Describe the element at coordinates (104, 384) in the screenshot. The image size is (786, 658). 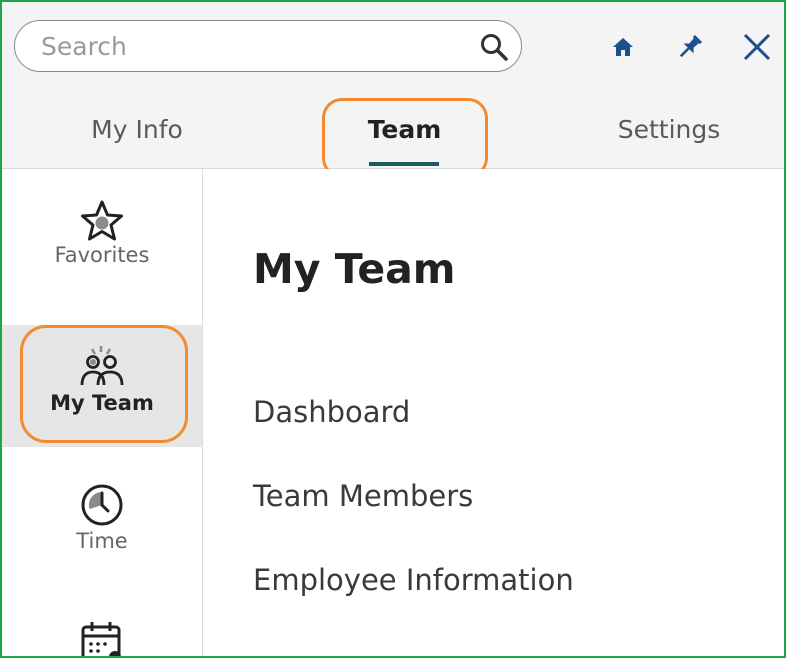
I see `sidebar-highlight-callout` at that location.